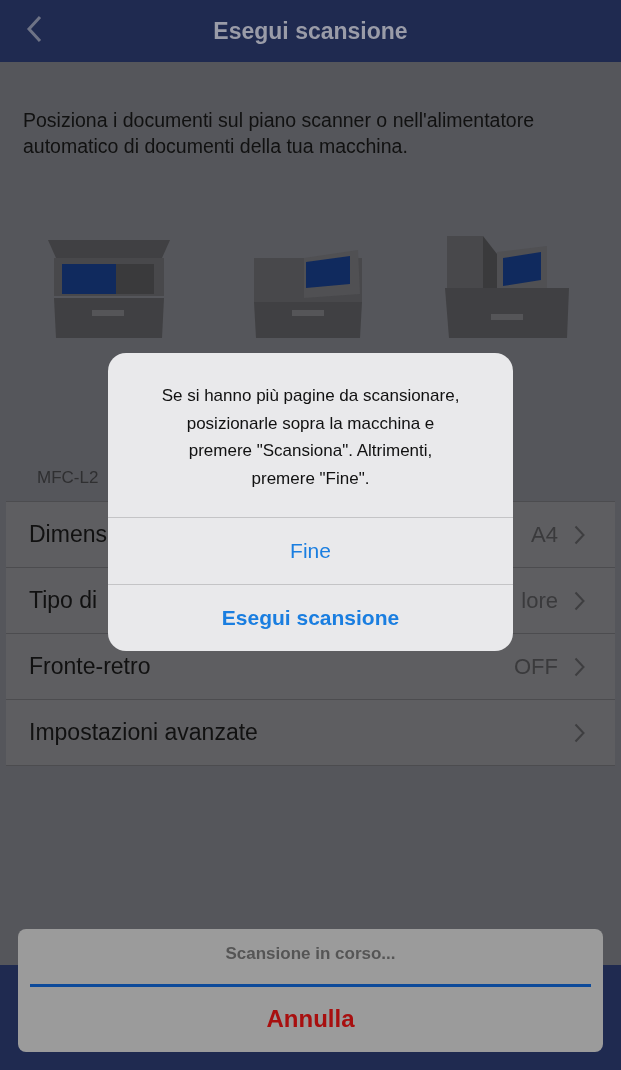 Image resolution: width=621 pixels, height=1070 pixels. I want to click on setting-label: Tipo di, so click(64, 600).